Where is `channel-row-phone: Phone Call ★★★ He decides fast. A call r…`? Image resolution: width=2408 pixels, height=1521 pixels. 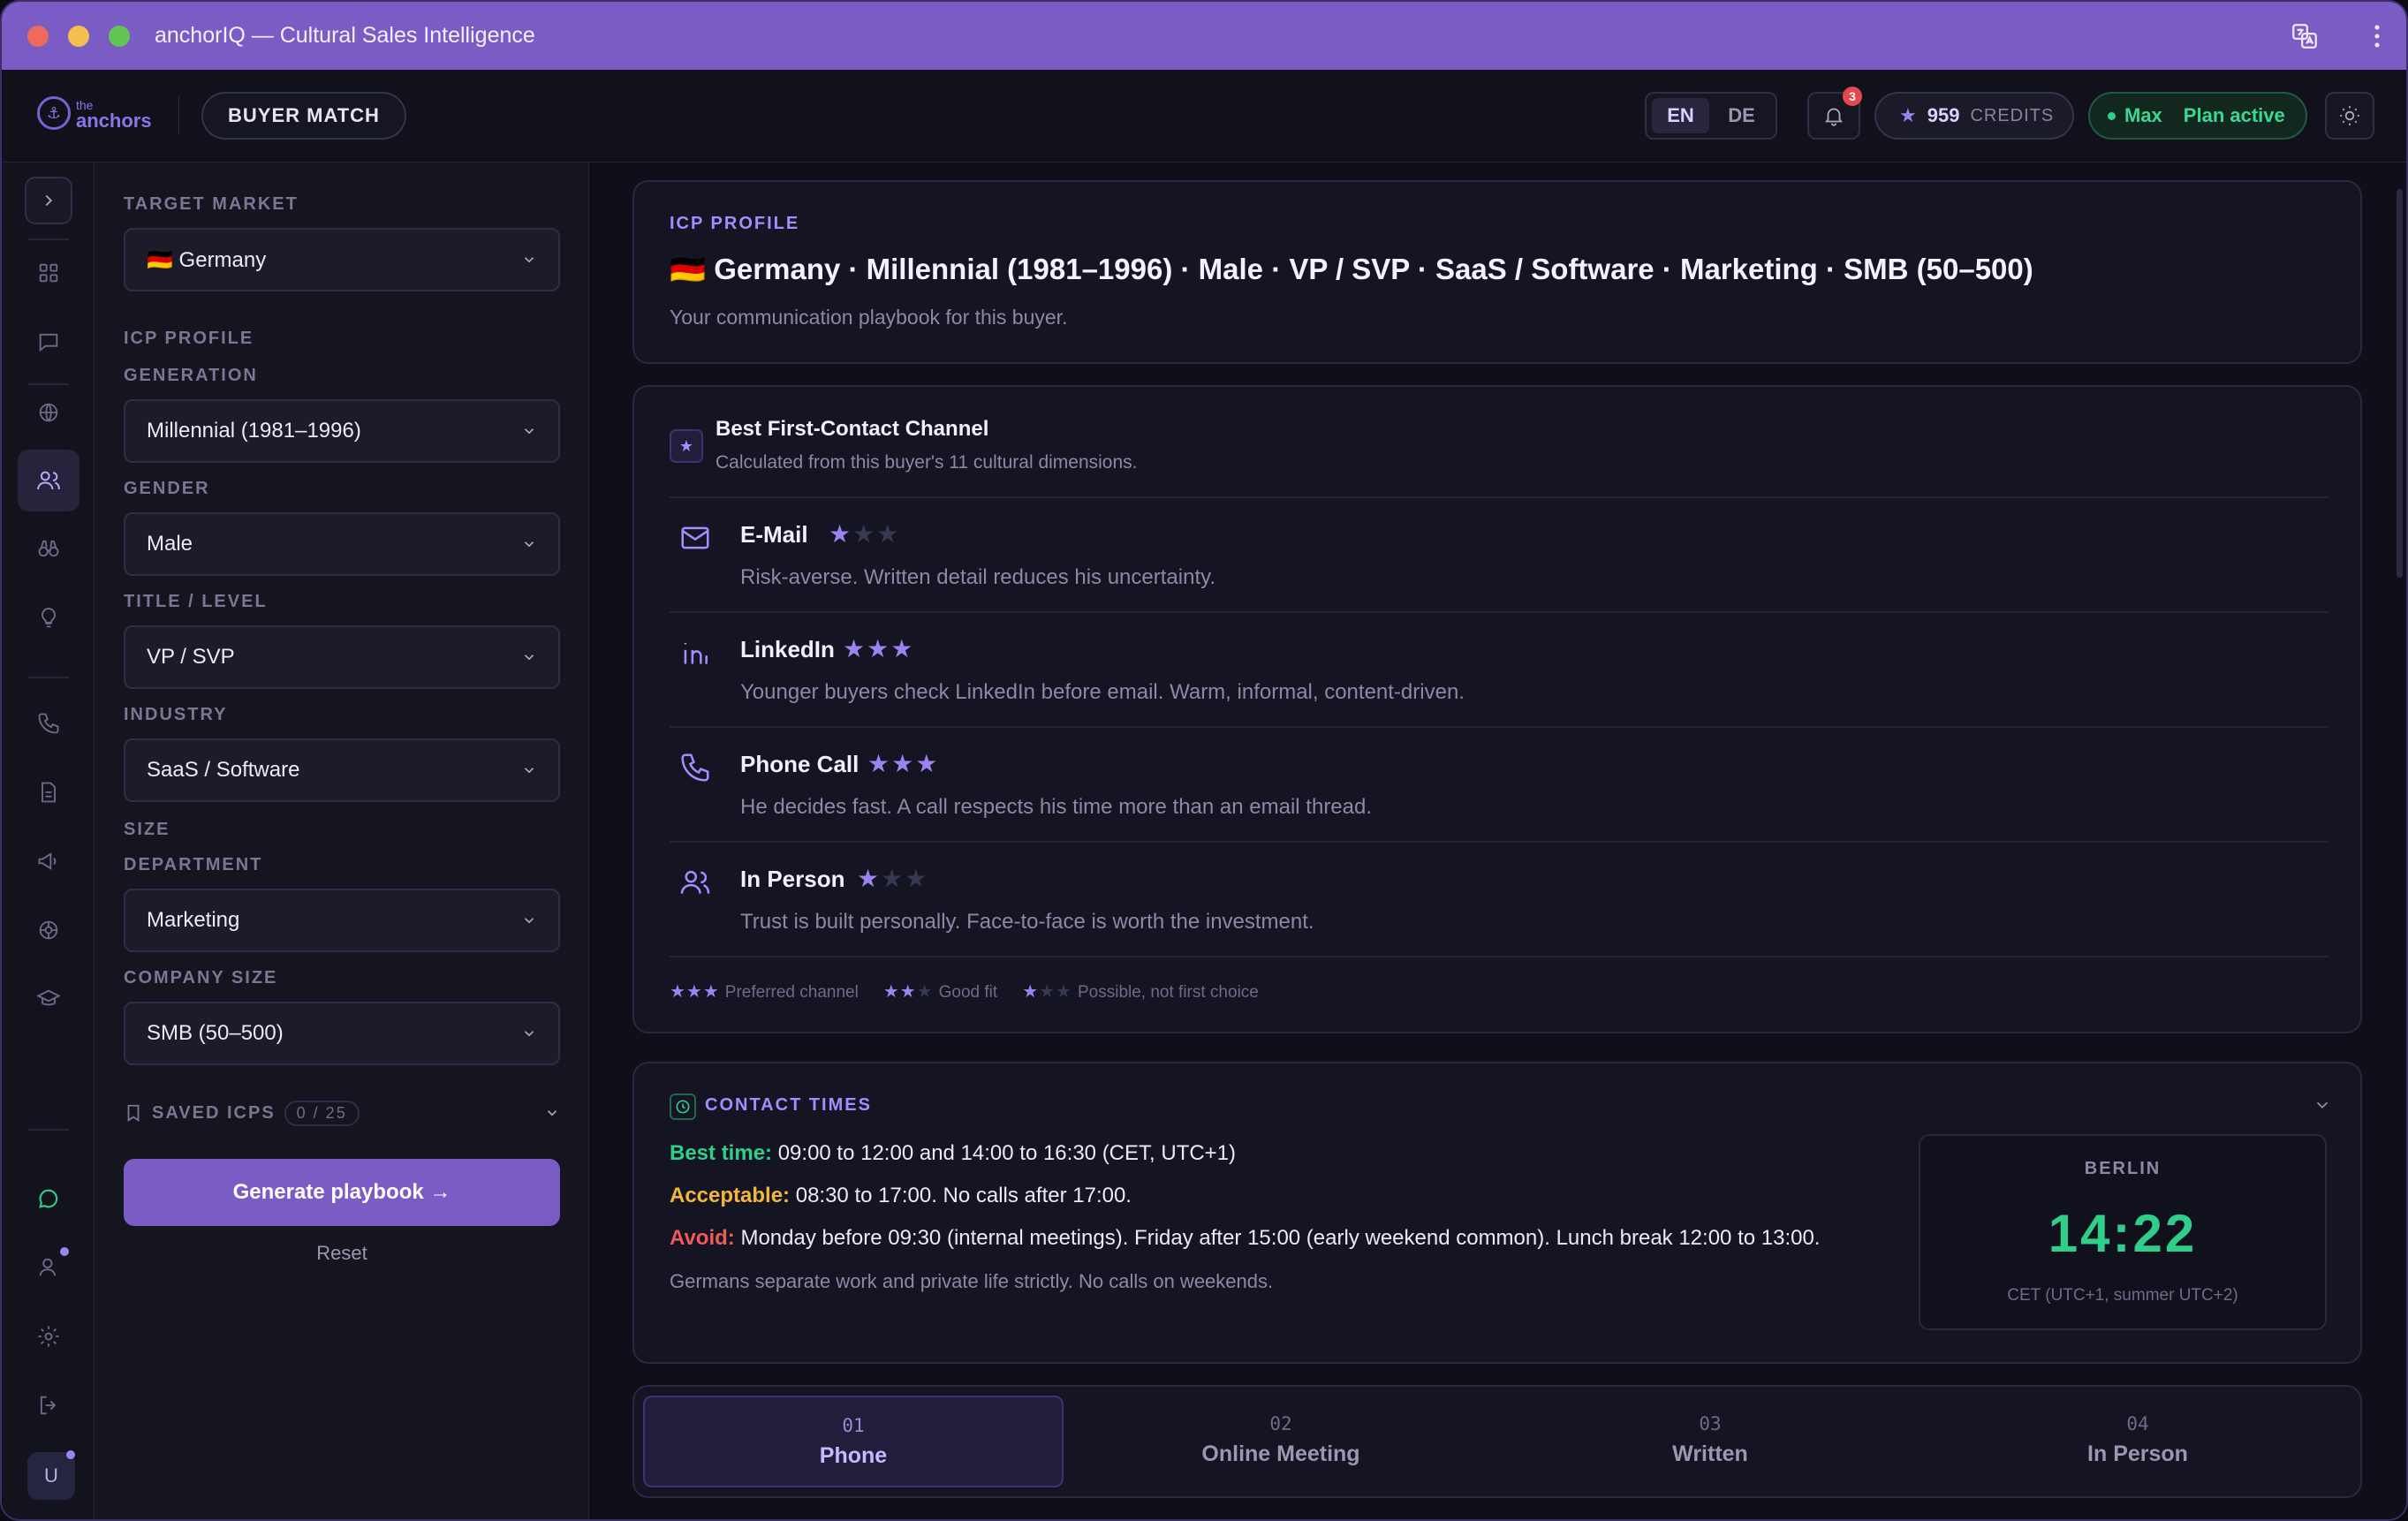 channel-row-phone: Phone Call ★★★ He decides fast. A call r… is located at coordinates (1499, 784).